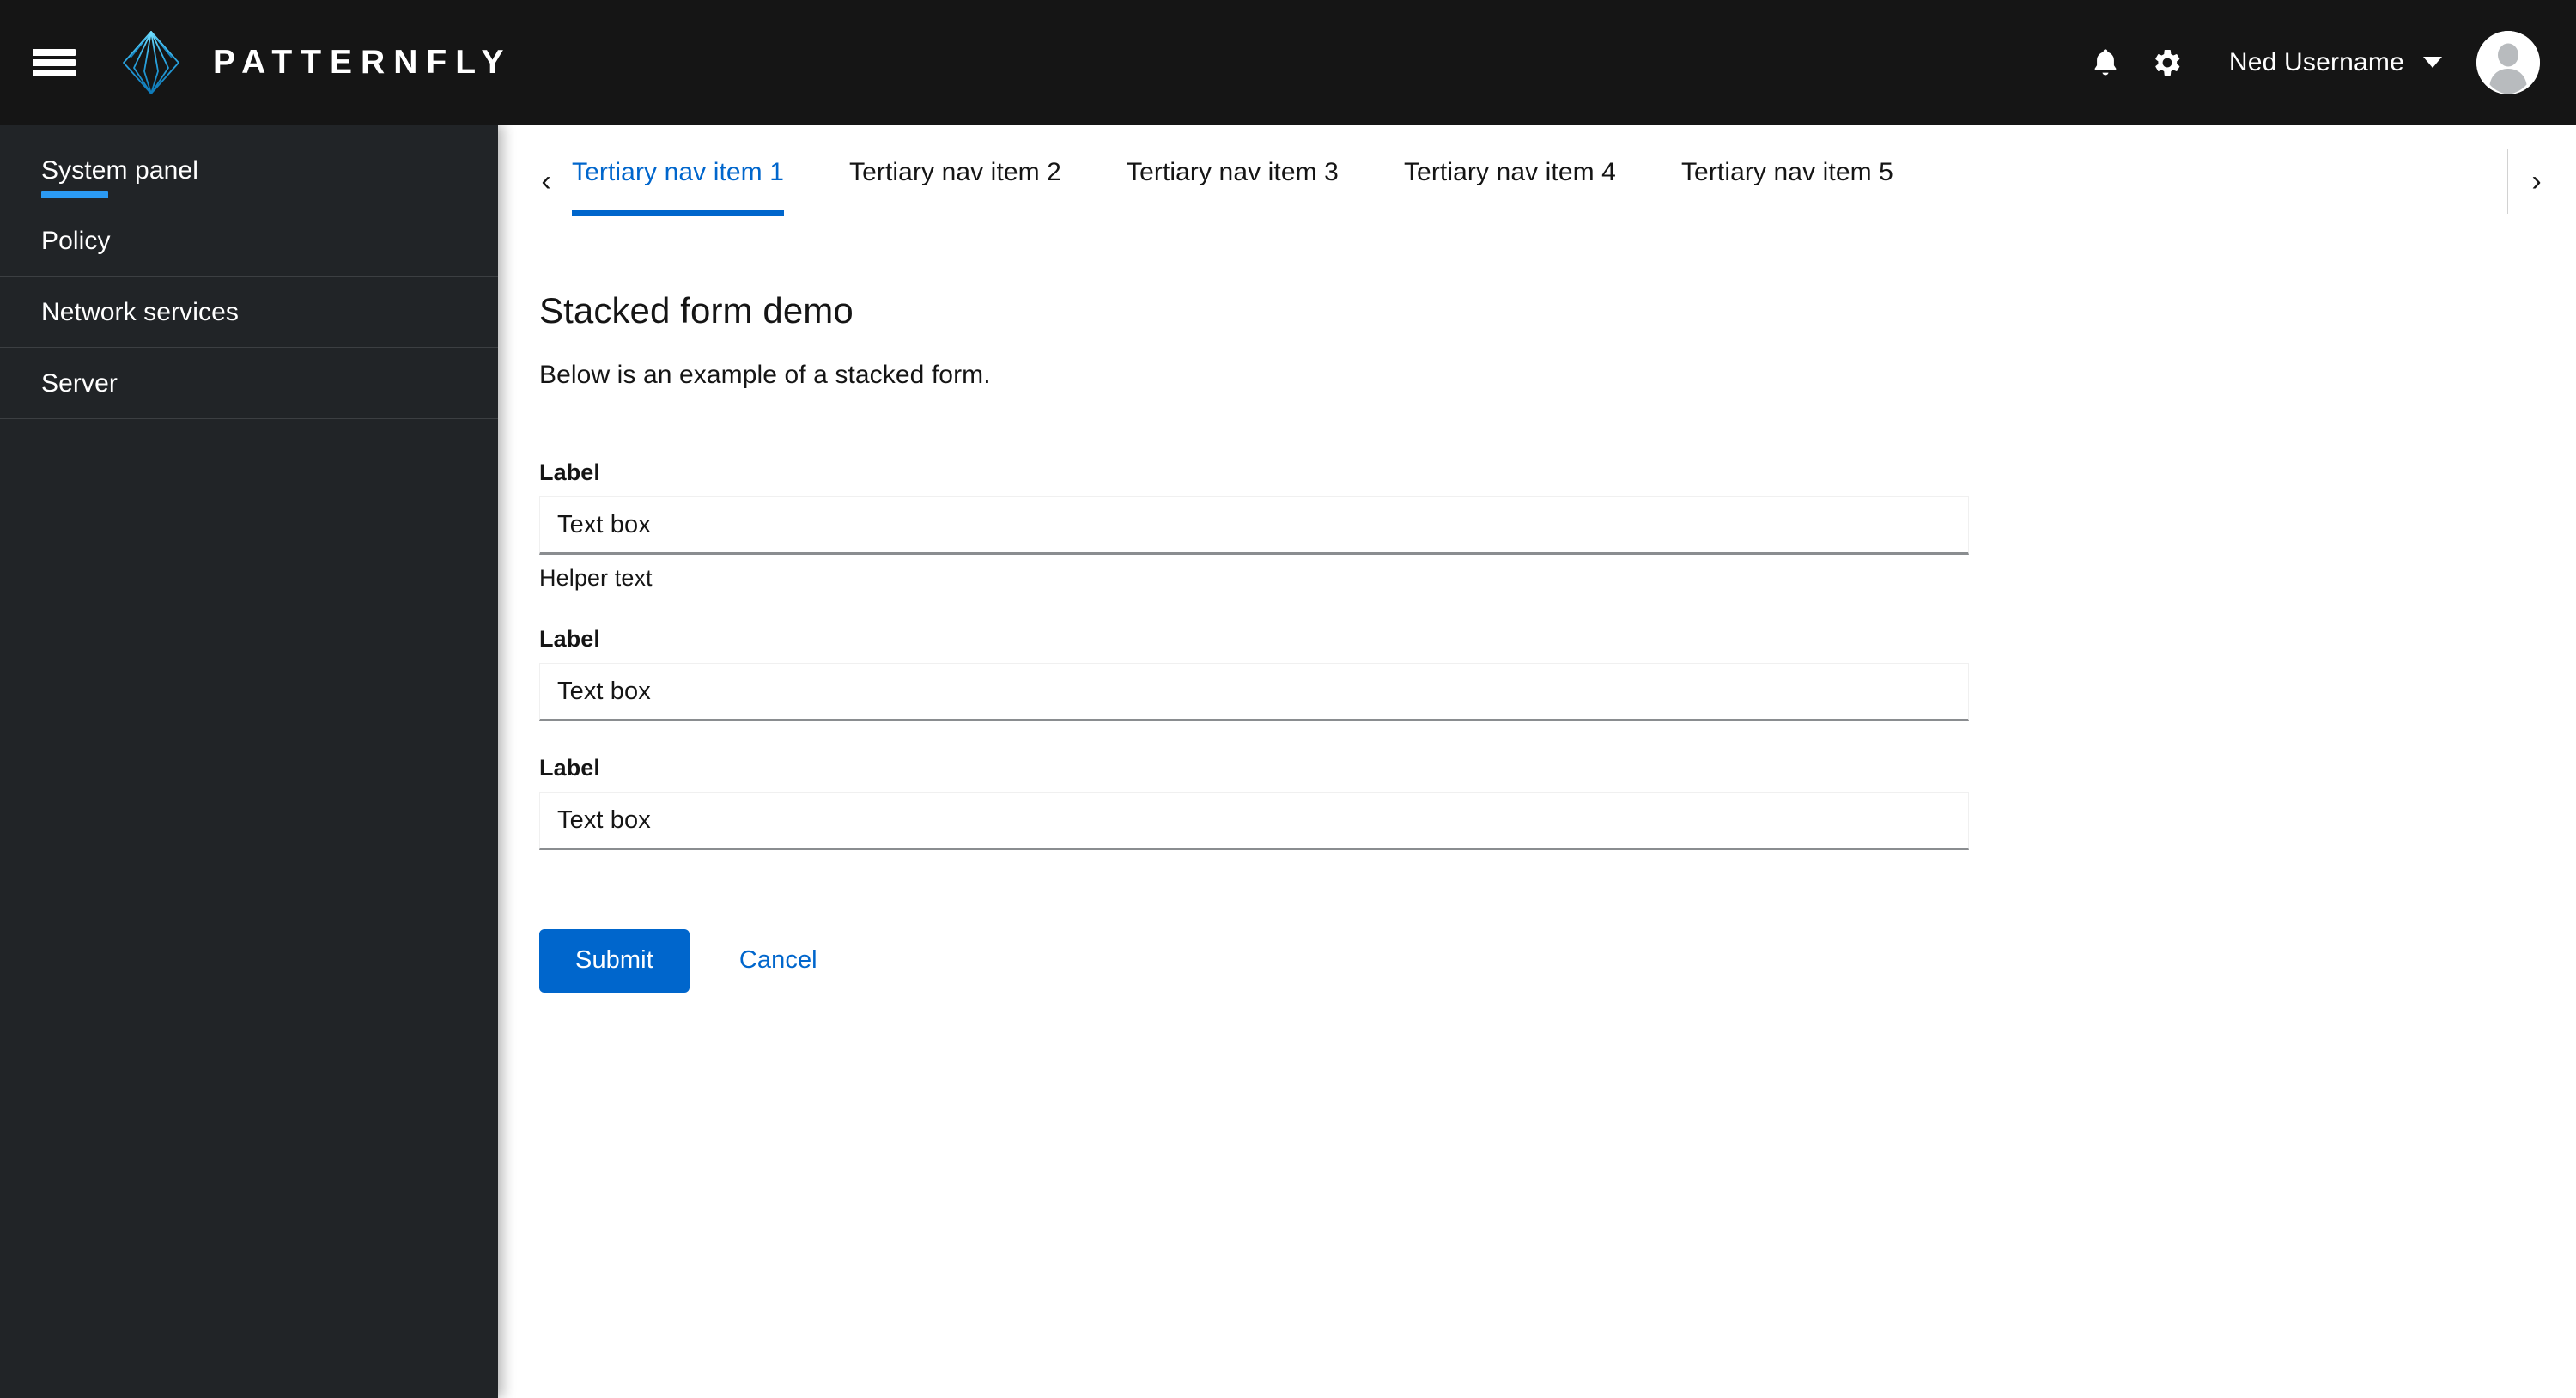 The width and height of the screenshot is (2576, 1398). I want to click on brand-link: PATTERNFLY, so click(316, 62).